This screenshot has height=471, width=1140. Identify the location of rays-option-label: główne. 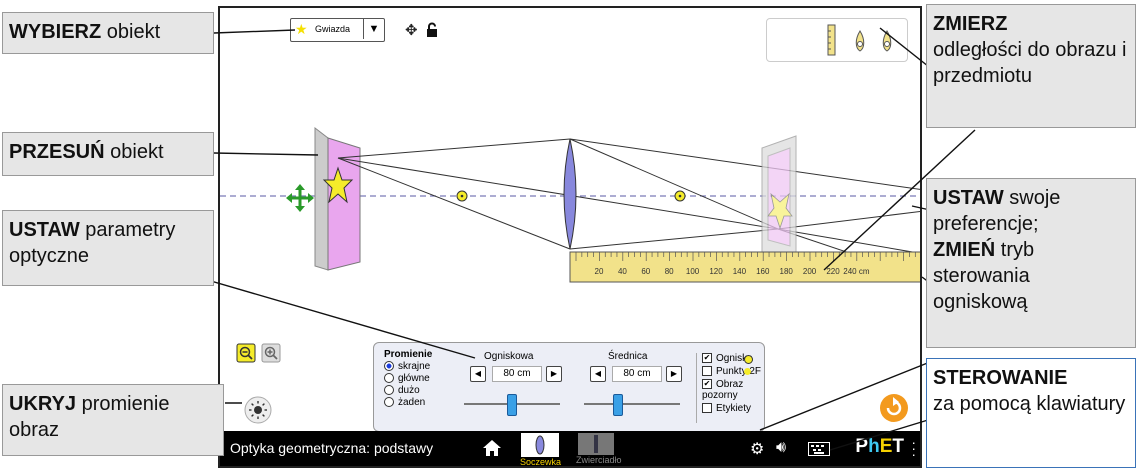
(414, 378).